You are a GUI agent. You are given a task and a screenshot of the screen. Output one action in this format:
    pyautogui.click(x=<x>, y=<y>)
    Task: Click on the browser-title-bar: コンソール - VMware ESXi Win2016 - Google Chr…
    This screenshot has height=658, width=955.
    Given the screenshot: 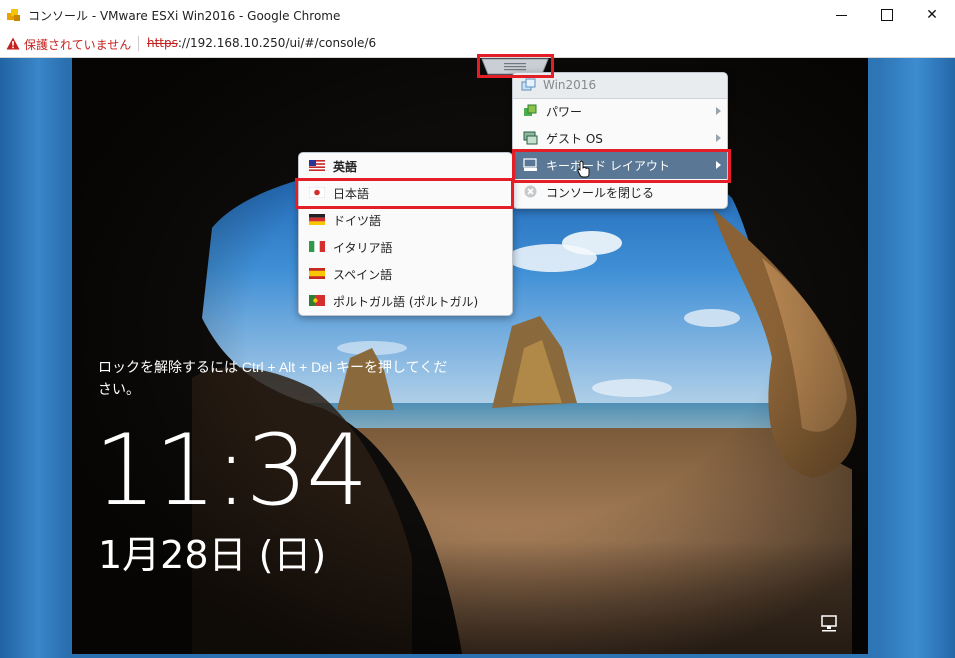 What is the action you would take?
    pyautogui.click(x=477, y=15)
    